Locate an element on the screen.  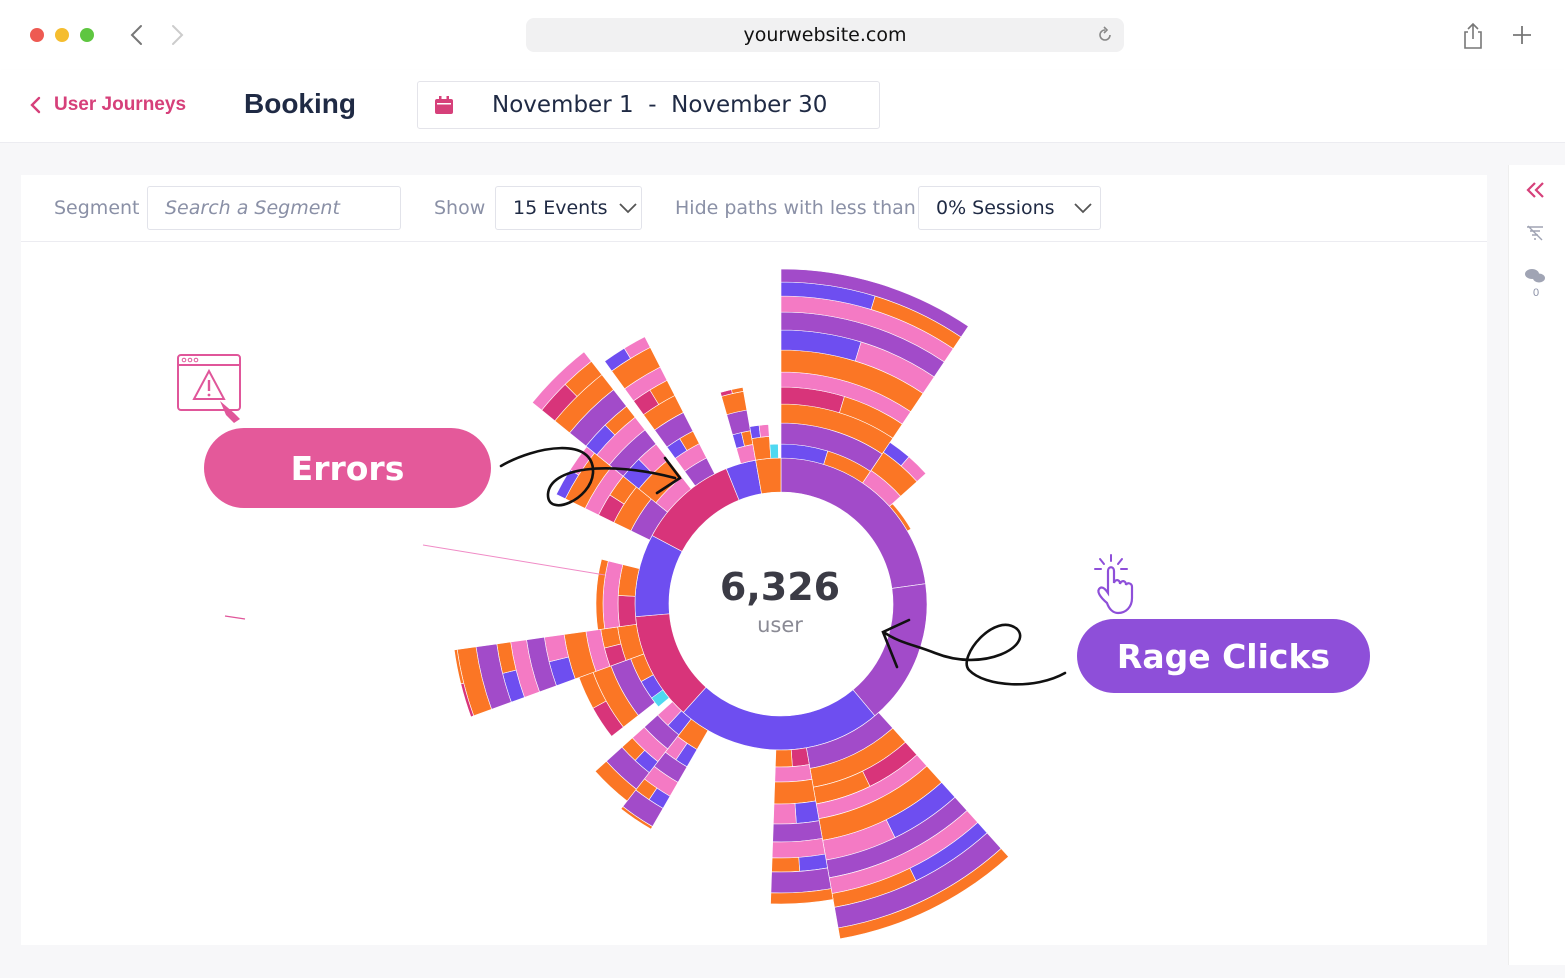
error-warning-icon is located at coordinates (209, 388).